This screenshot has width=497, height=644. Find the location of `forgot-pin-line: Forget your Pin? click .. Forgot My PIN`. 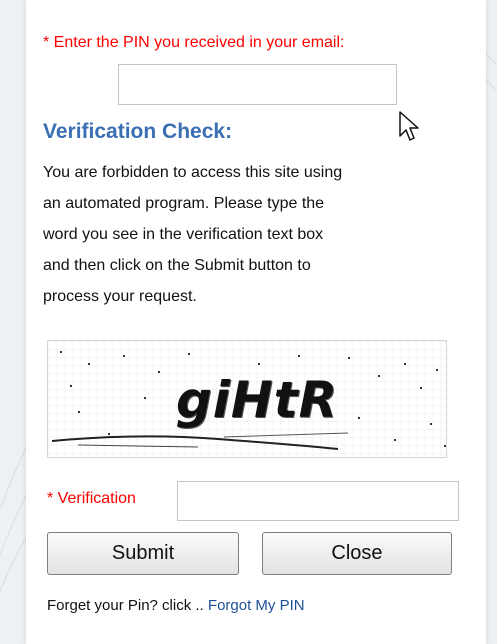

forgot-pin-line: Forget your Pin? click .. Forgot My PIN is located at coordinates (176, 605).